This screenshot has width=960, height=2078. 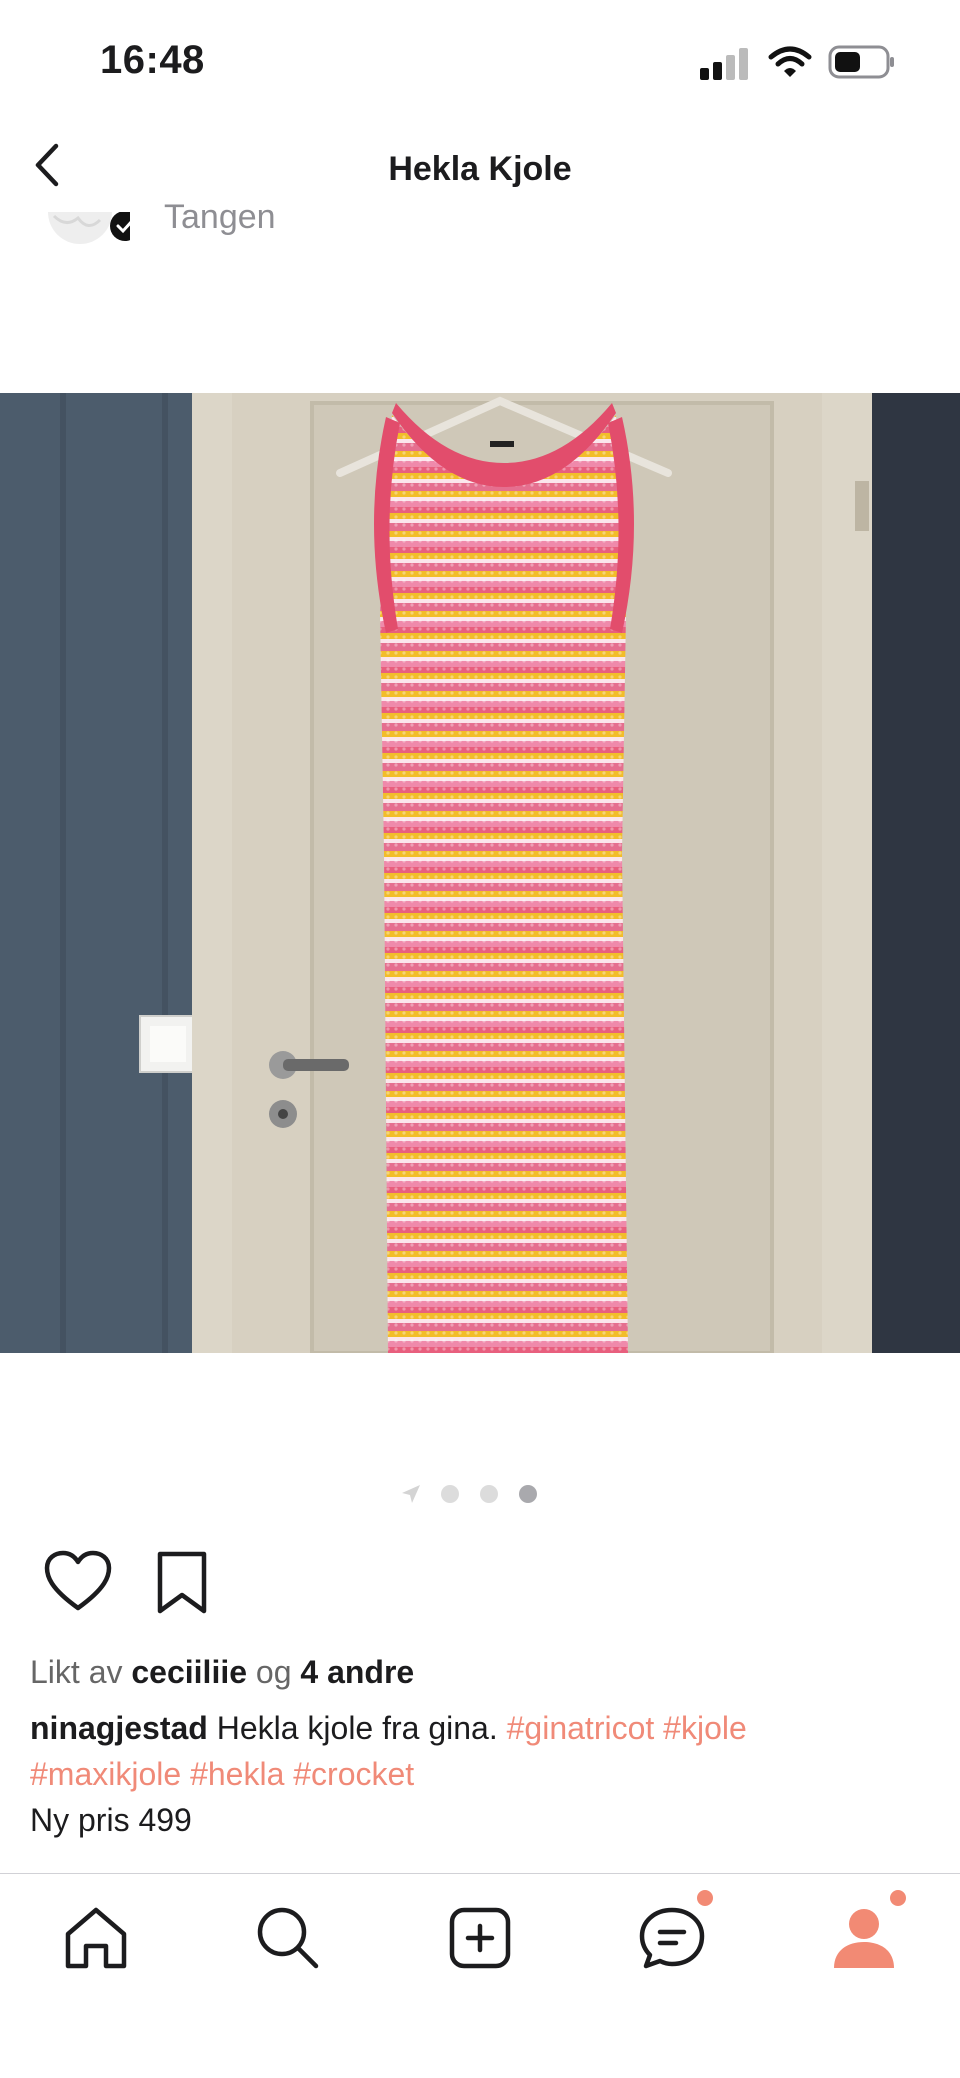 I want to click on home-icon, so click(x=96, y=1938).